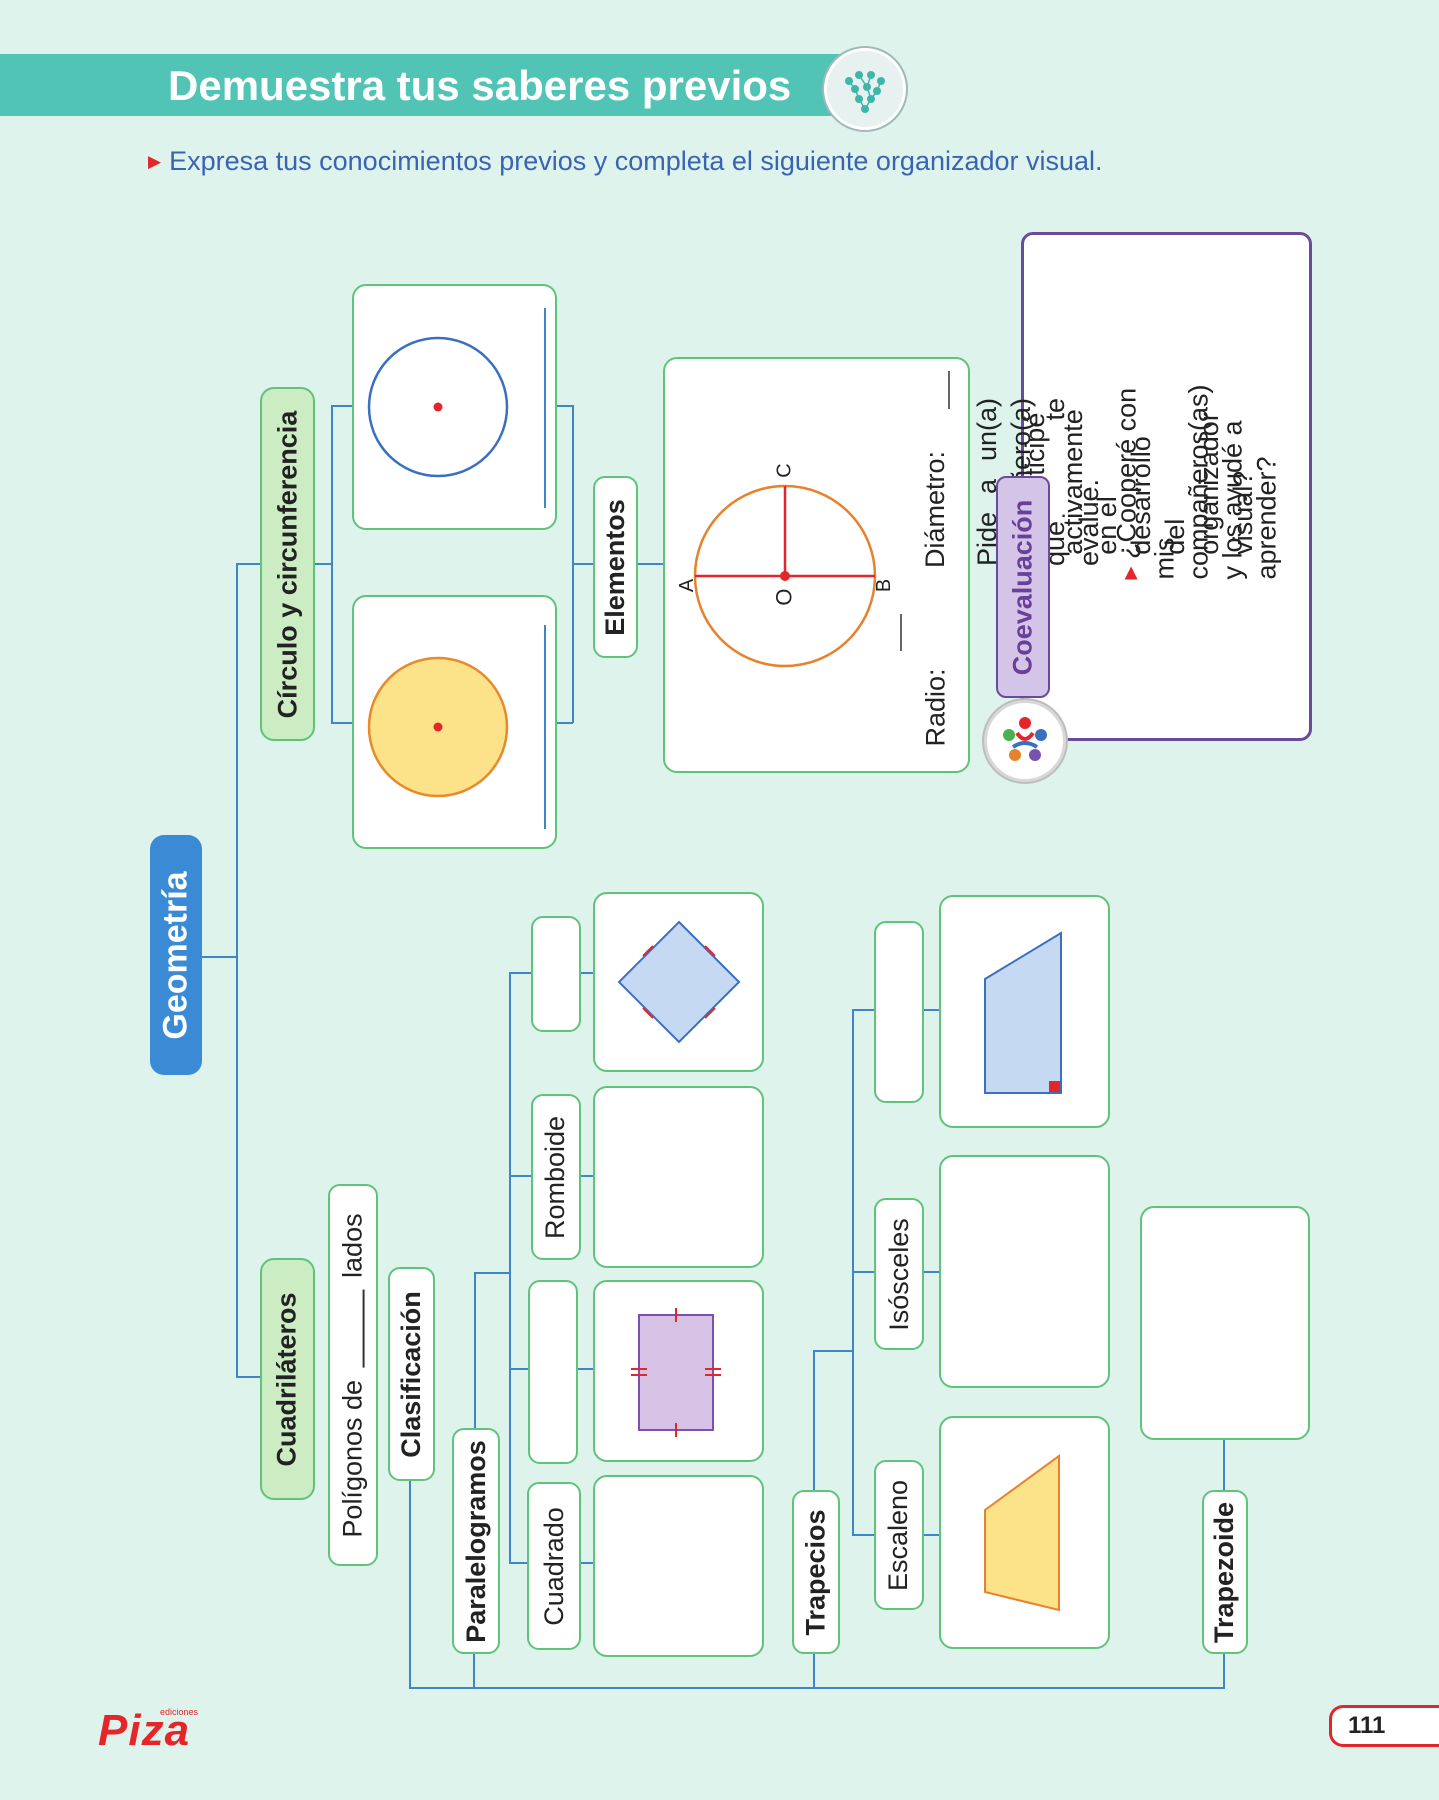 Image resolution: width=1439 pixels, height=1800 pixels. I want to click on point-a-label: A, so click(687, 585).